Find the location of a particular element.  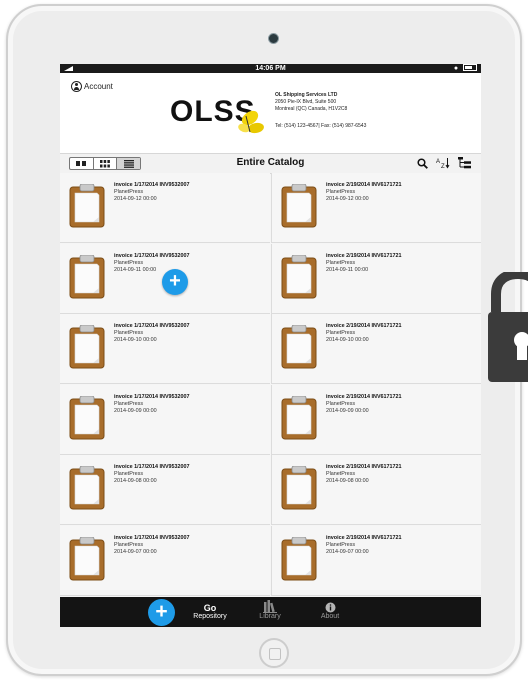

toolbar-actions: A Z is located at coordinates (444, 163).